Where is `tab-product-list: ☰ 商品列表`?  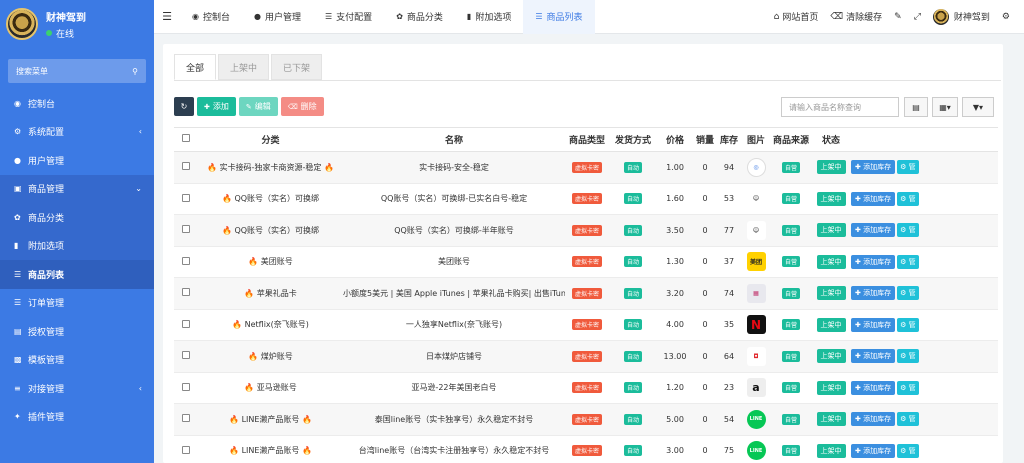 tab-product-list: ☰ 商品列表 is located at coordinates (559, 17).